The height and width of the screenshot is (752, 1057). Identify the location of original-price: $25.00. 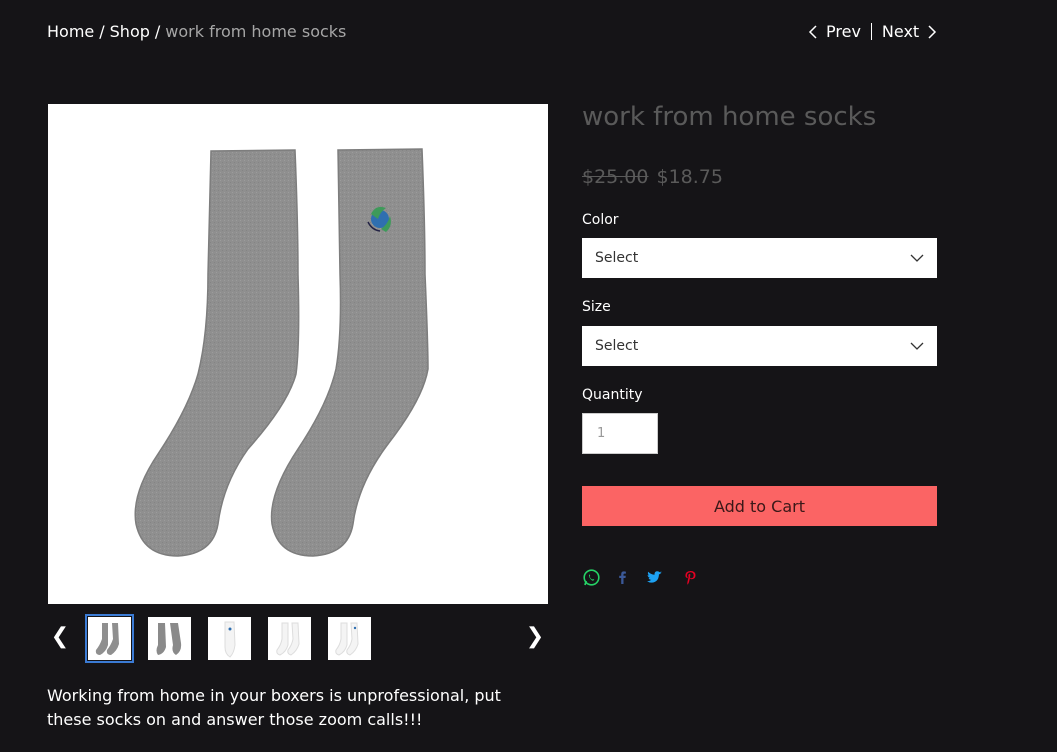
(615, 177).